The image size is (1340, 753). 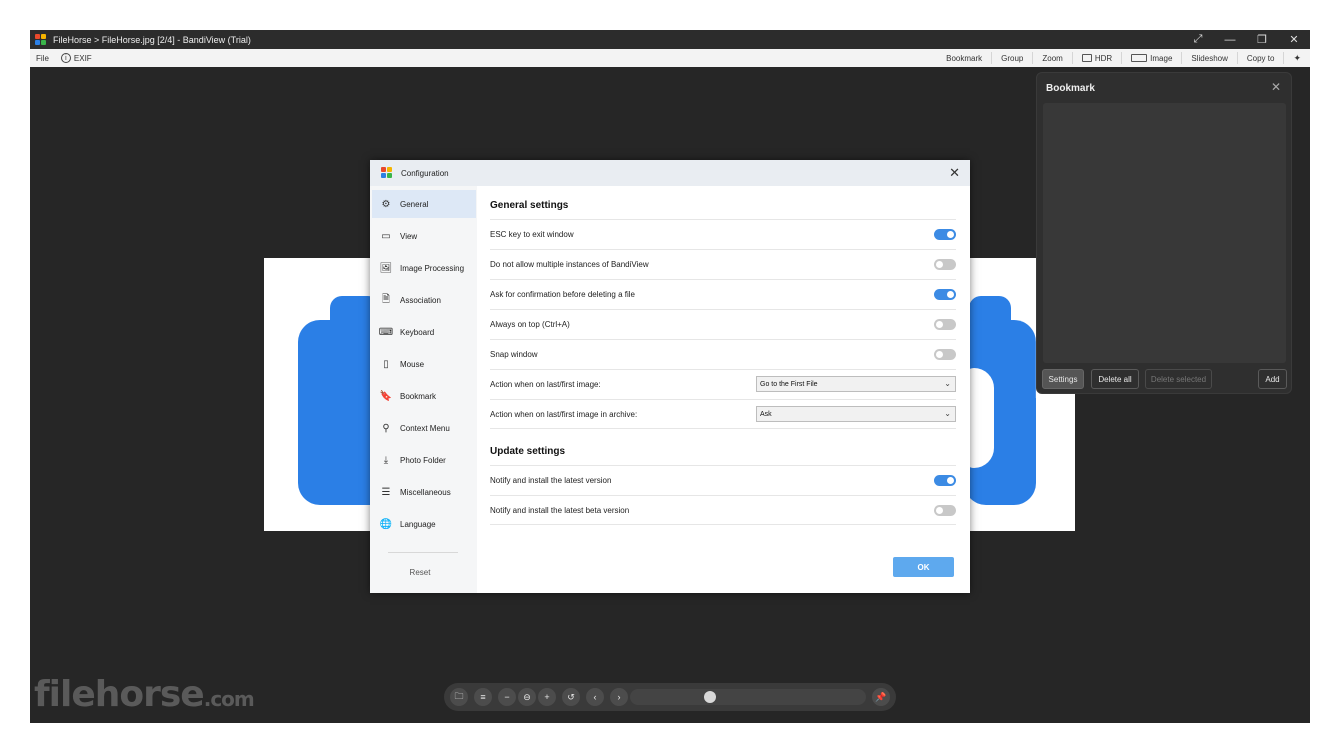 I want to click on maximize-icon: ❐, so click(x=1262, y=39).